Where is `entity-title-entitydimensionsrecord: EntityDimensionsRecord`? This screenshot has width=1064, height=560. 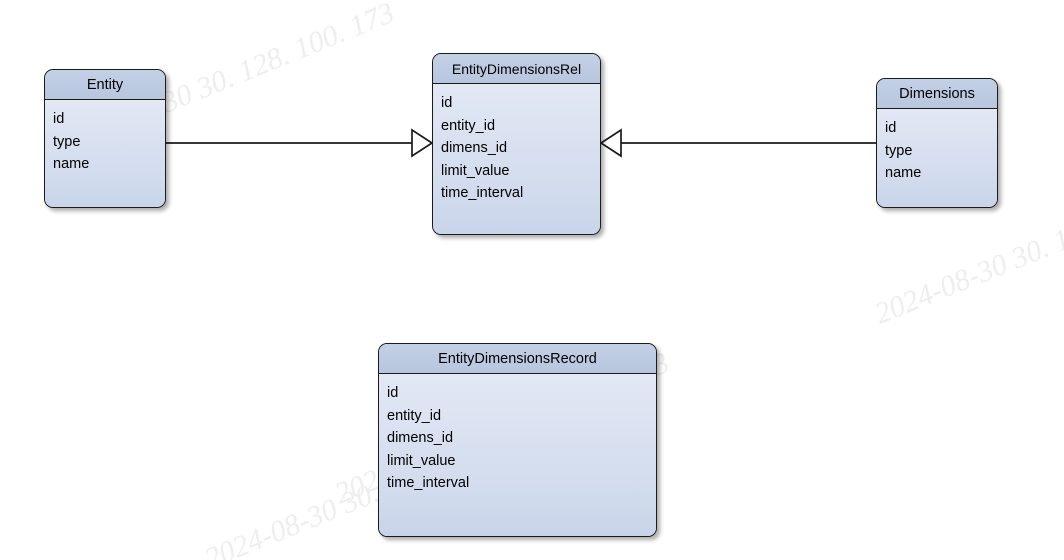 entity-title-entitydimensionsrecord: EntityDimensionsRecord is located at coordinates (517, 359).